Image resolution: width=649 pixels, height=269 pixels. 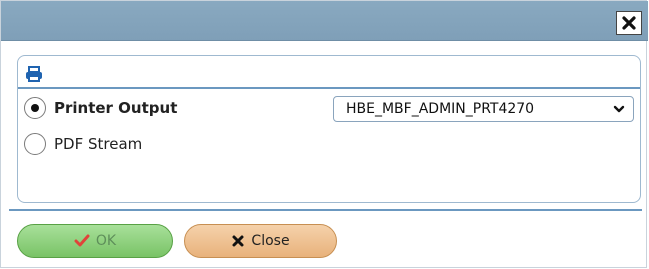 What do you see at coordinates (82, 241) in the screenshot?
I see `checkmark-icon` at bounding box center [82, 241].